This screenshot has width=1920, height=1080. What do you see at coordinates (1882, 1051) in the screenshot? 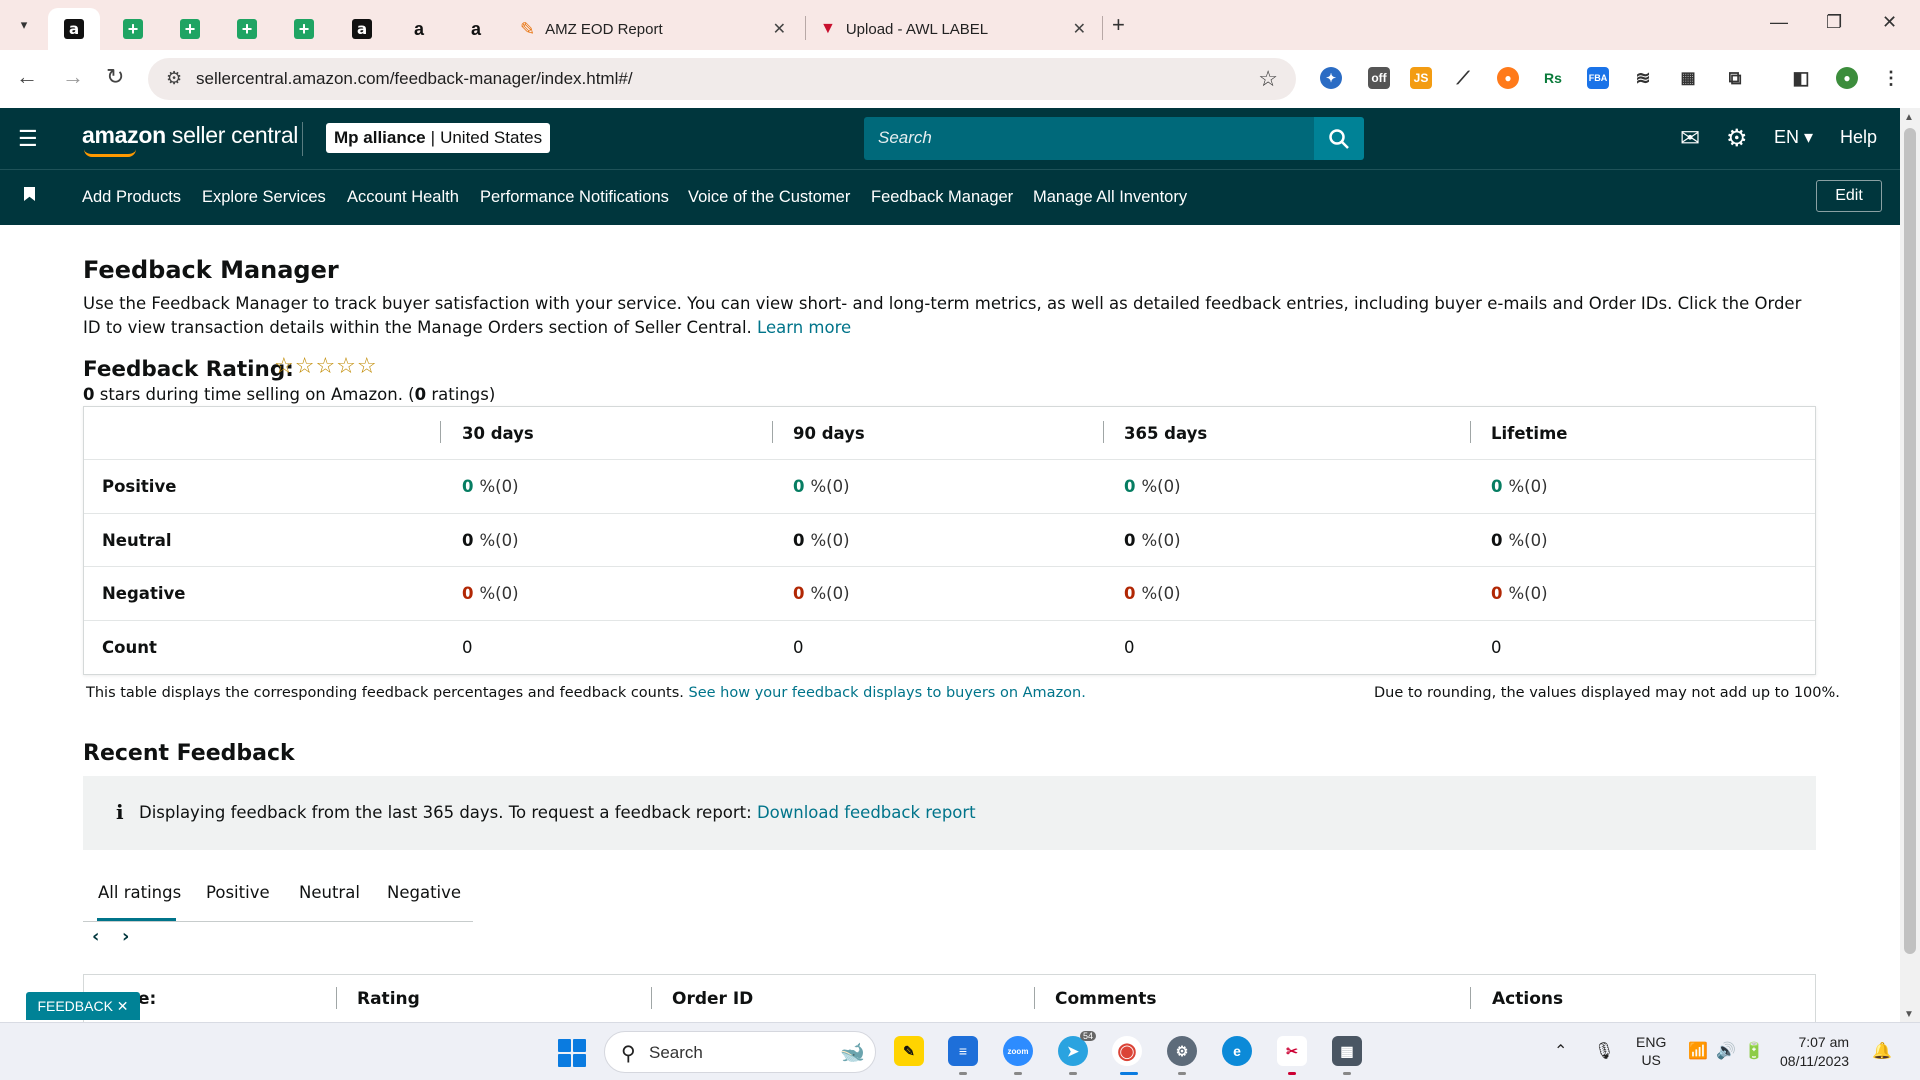
I see `notifications-icon: 🔔` at bounding box center [1882, 1051].